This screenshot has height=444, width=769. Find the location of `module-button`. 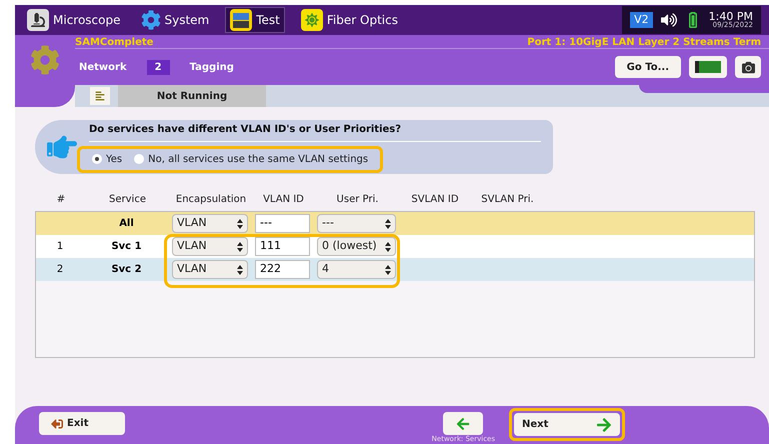

module-button is located at coordinates (708, 67).